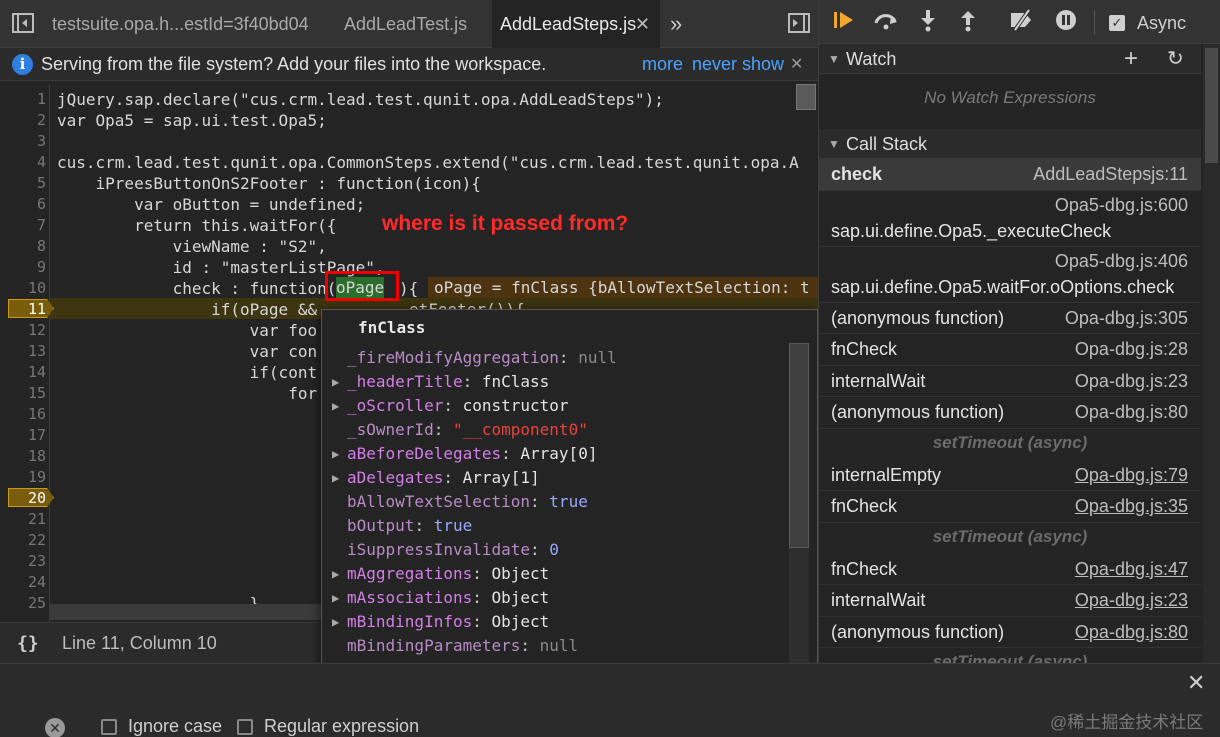 The width and height of the screenshot is (1220, 737). What do you see at coordinates (36, 435) in the screenshot?
I see `line-number: 17` at bounding box center [36, 435].